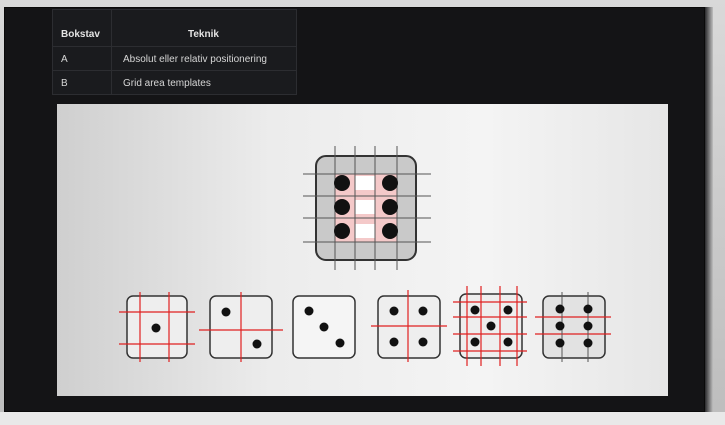 Image resolution: width=725 pixels, height=425 pixels. What do you see at coordinates (367, 208) in the screenshot?
I see `big-die` at bounding box center [367, 208].